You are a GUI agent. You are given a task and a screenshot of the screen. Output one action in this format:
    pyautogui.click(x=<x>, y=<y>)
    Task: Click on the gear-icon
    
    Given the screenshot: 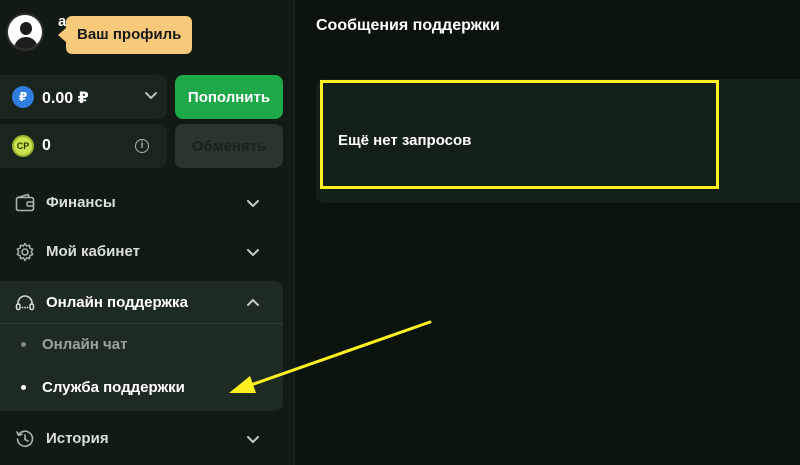 What is the action you would take?
    pyautogui.click(x=25, y=252)
    